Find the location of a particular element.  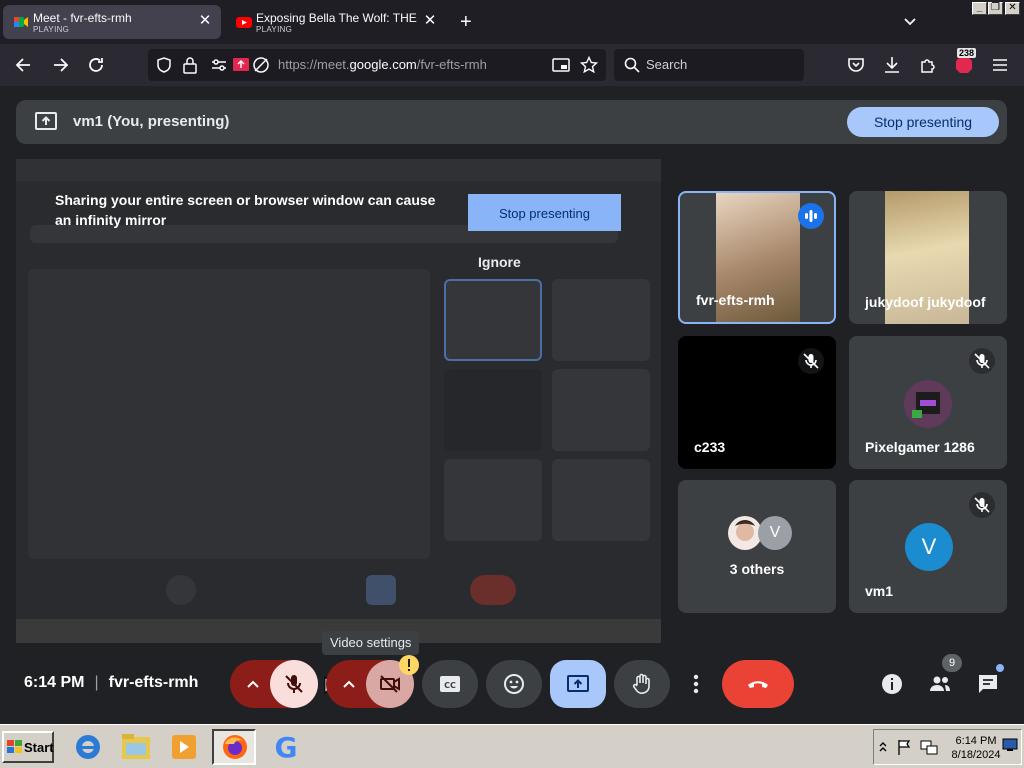

start-label: Start is located at coordinates (39, 747).